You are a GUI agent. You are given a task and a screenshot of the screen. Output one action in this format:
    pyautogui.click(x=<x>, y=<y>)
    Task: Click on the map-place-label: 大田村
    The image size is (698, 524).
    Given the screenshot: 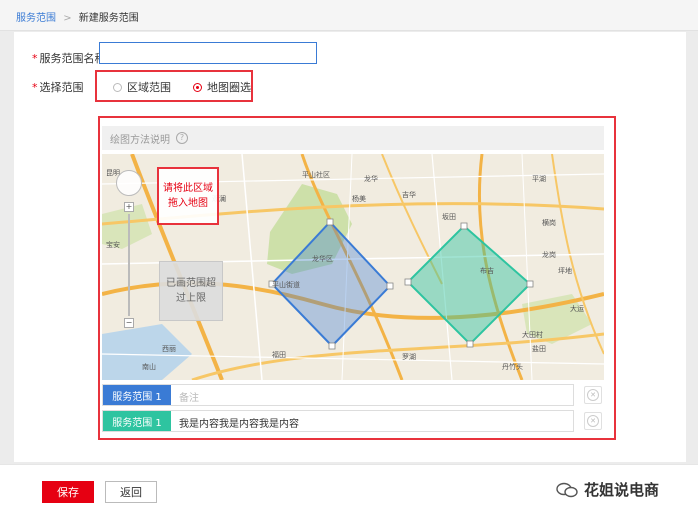 What is the action you would take?
    pyautogui.click(x=532, y=335)
    